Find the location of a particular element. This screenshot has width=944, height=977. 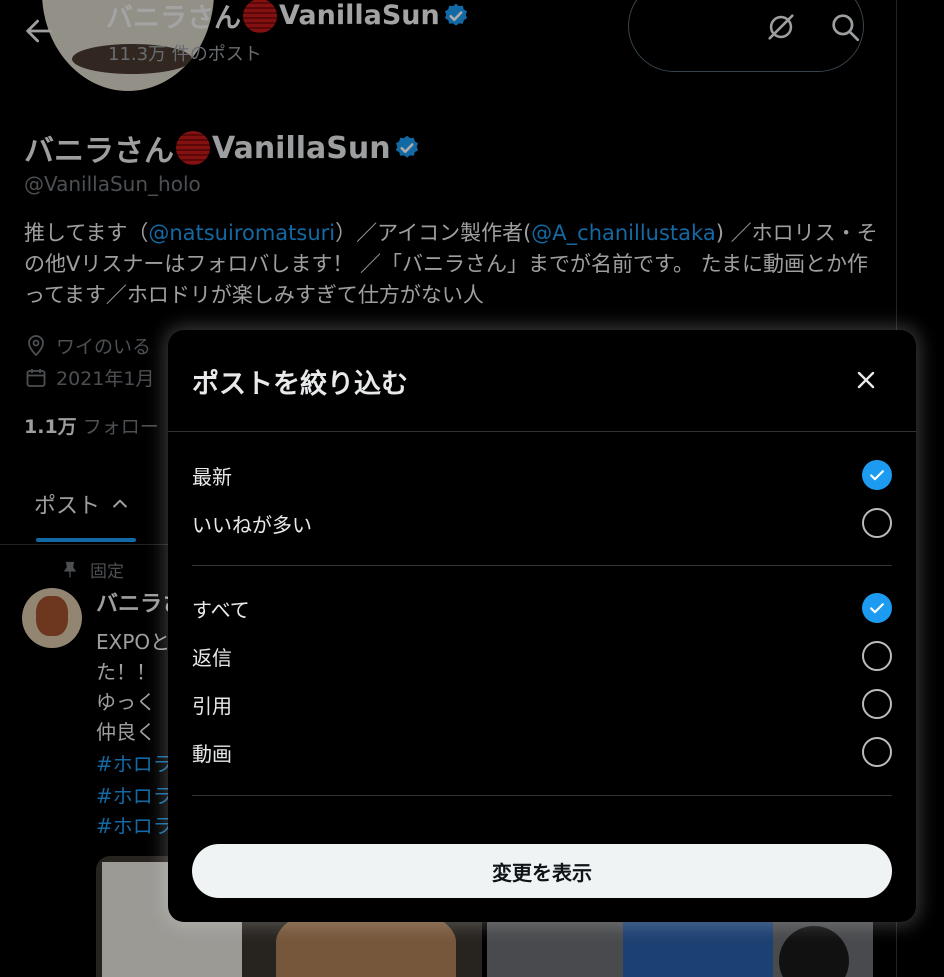

show-changes-button: 変更を表示 is located at coordinates (542, 871).